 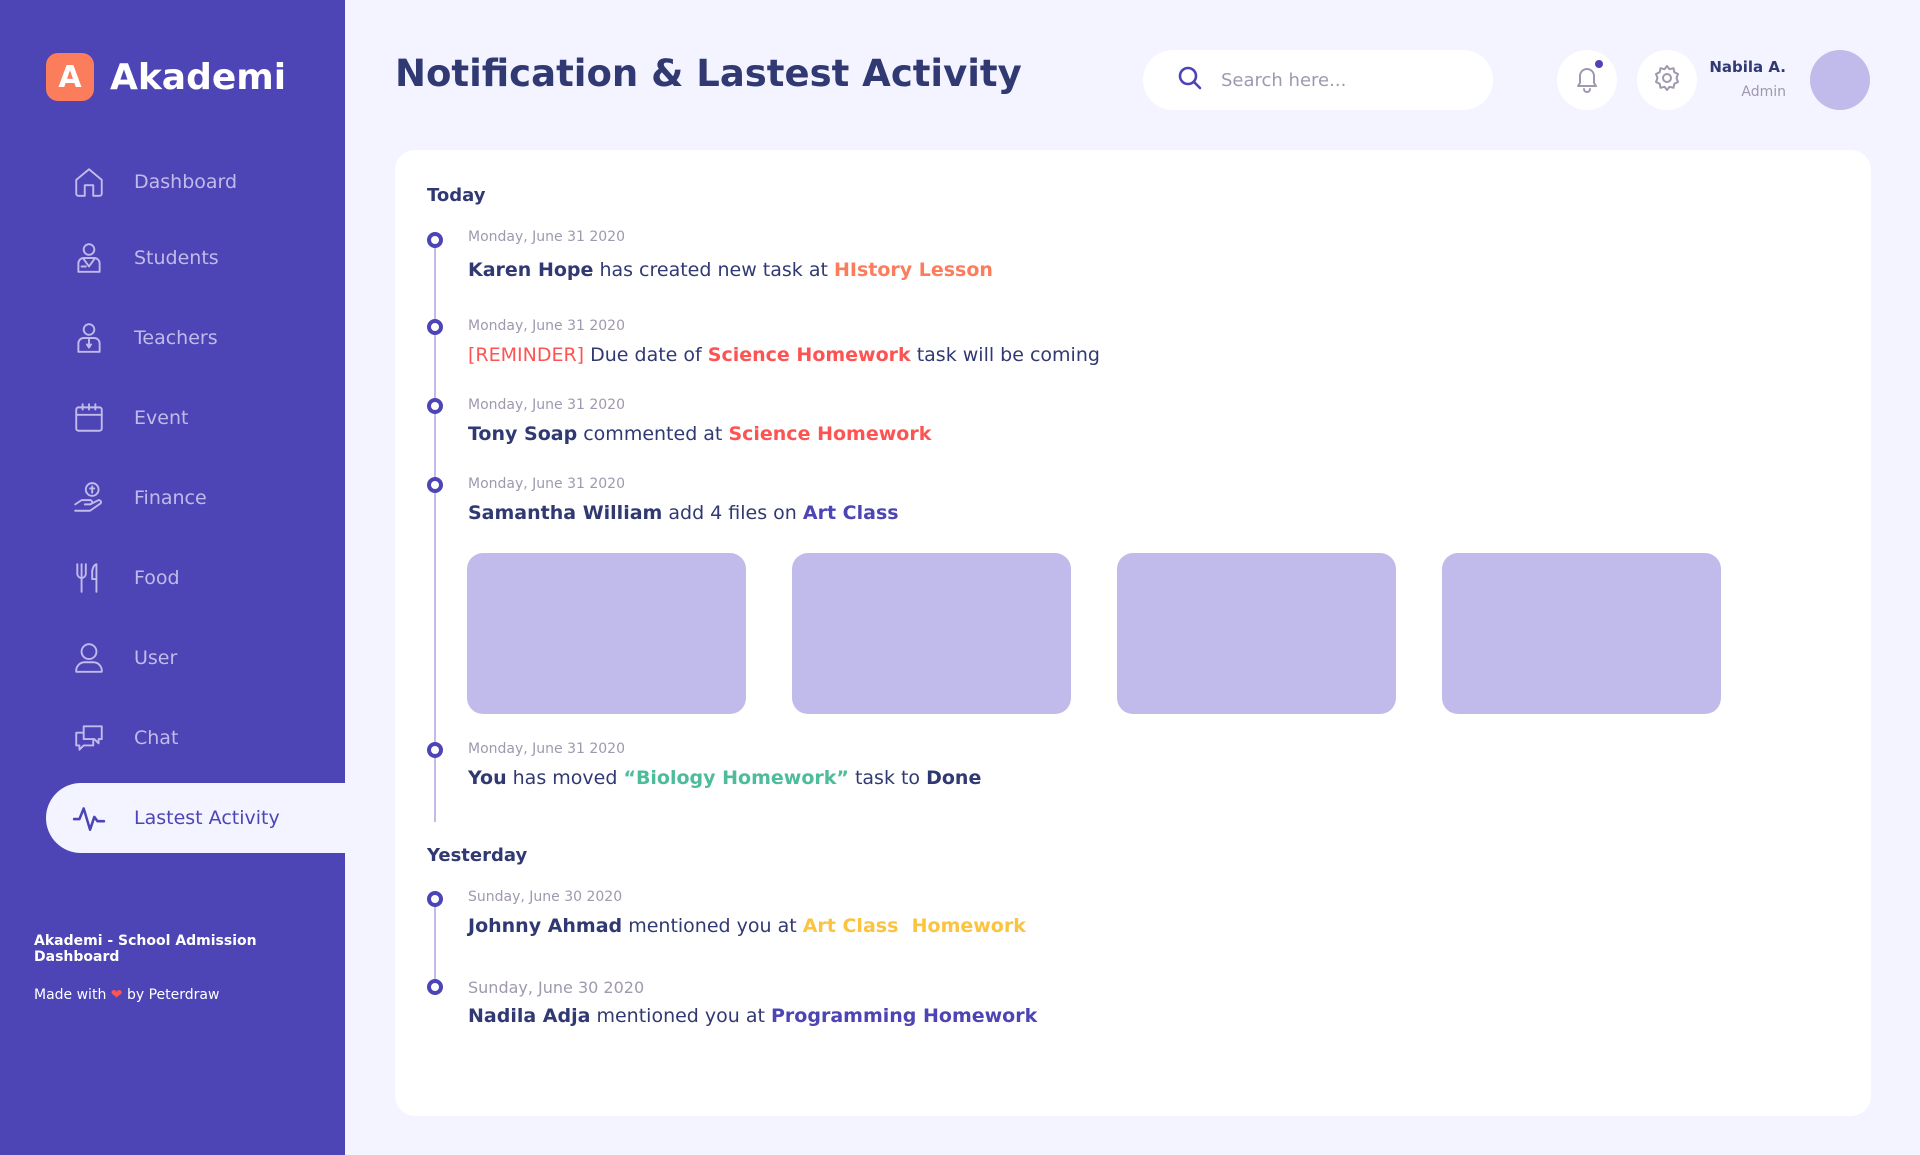 What do you see at coordinates (89, 258) in the screenshot?
I see `student-icon` at bounding box center [89, 258].